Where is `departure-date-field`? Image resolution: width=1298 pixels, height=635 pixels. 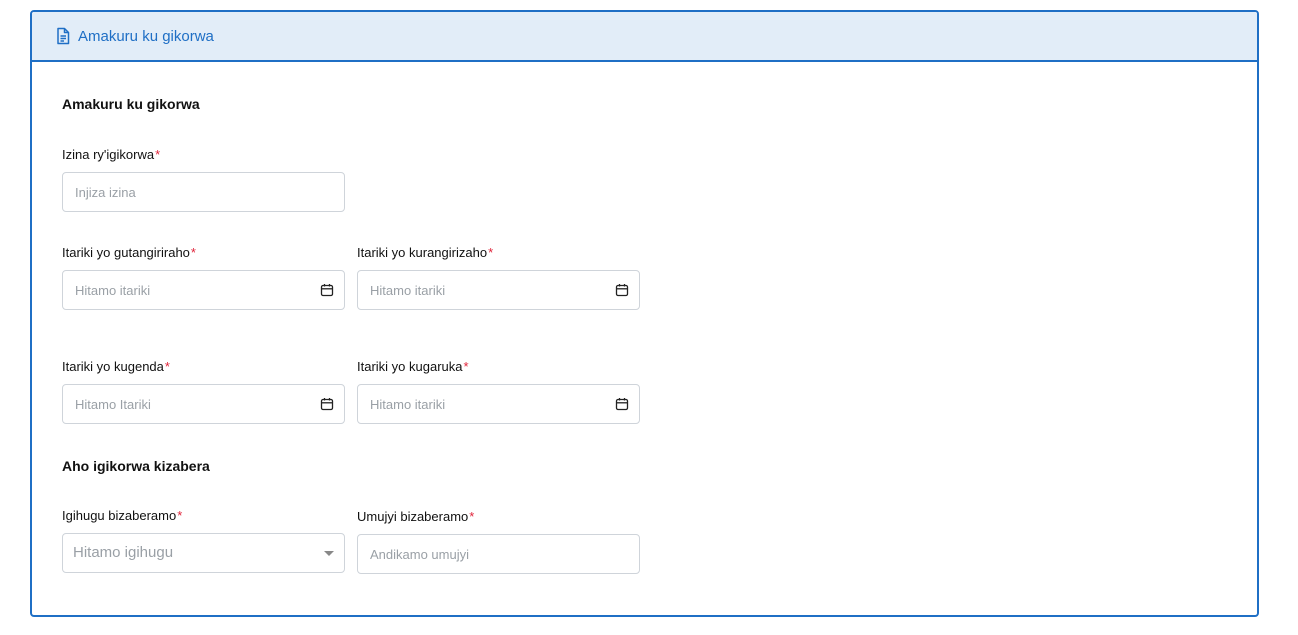
departure-date-field is located at coordinates (203, 404).